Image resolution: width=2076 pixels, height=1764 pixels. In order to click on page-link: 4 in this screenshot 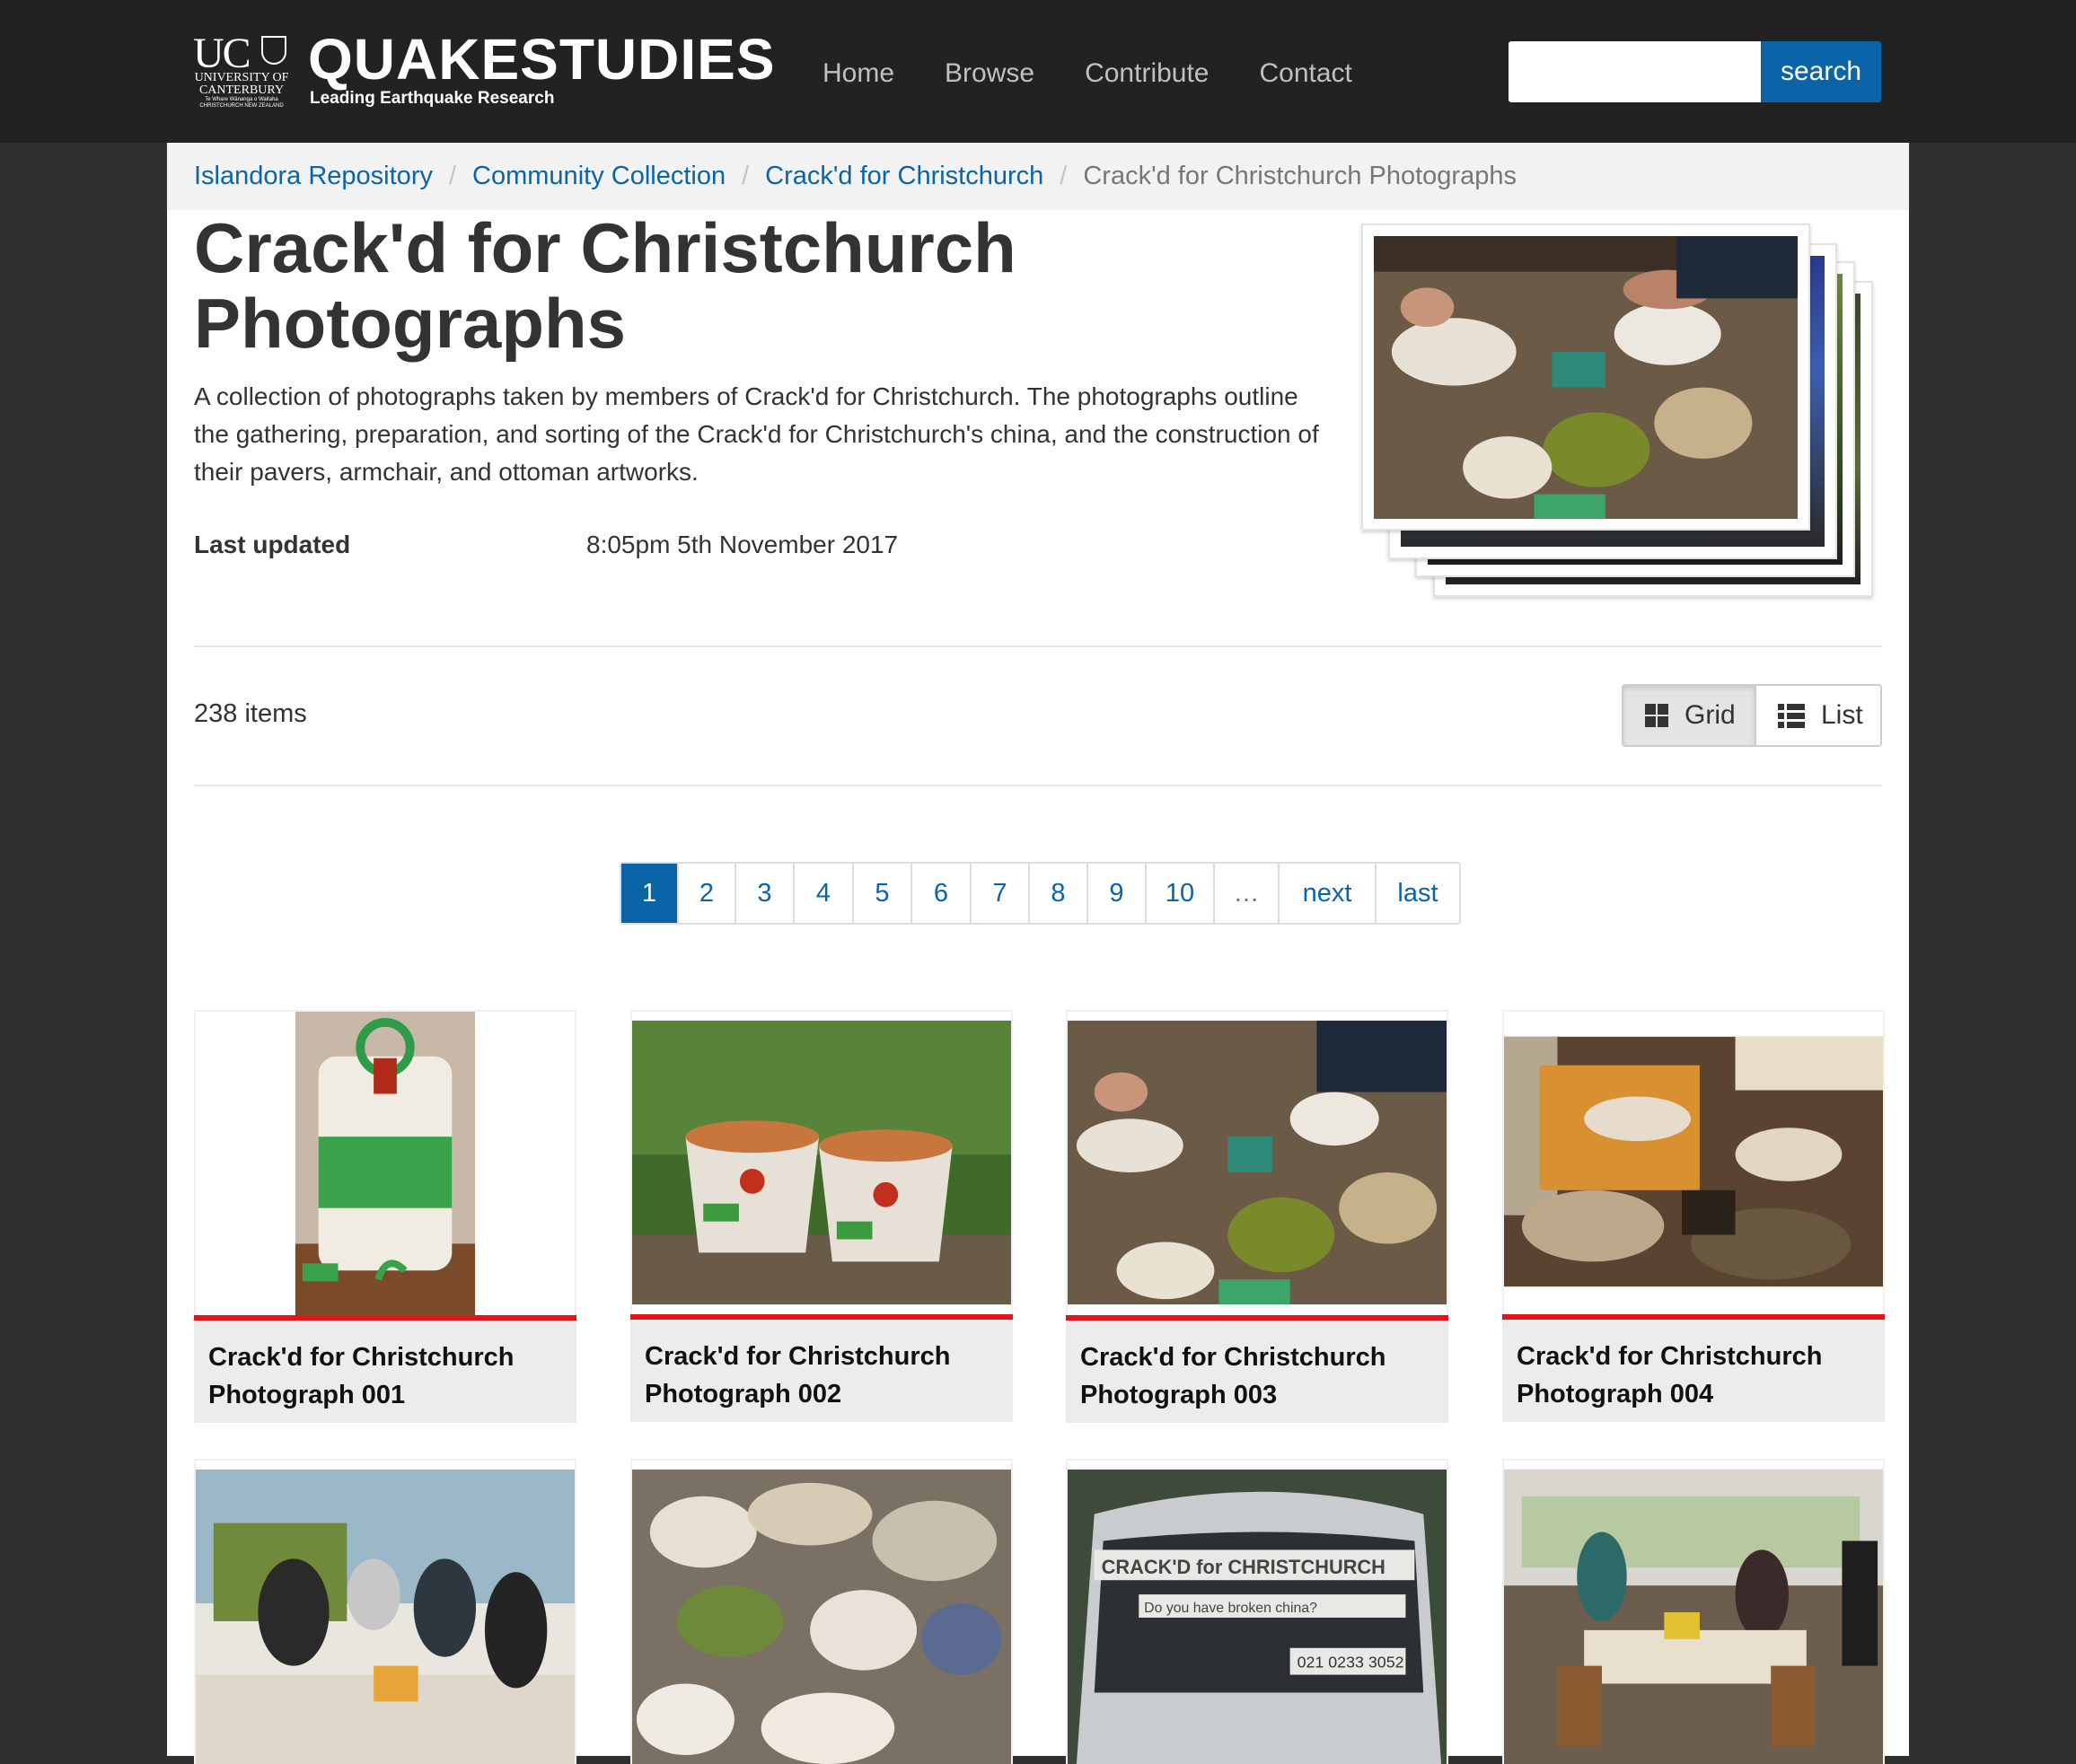, I will do `click(822, 893)`.